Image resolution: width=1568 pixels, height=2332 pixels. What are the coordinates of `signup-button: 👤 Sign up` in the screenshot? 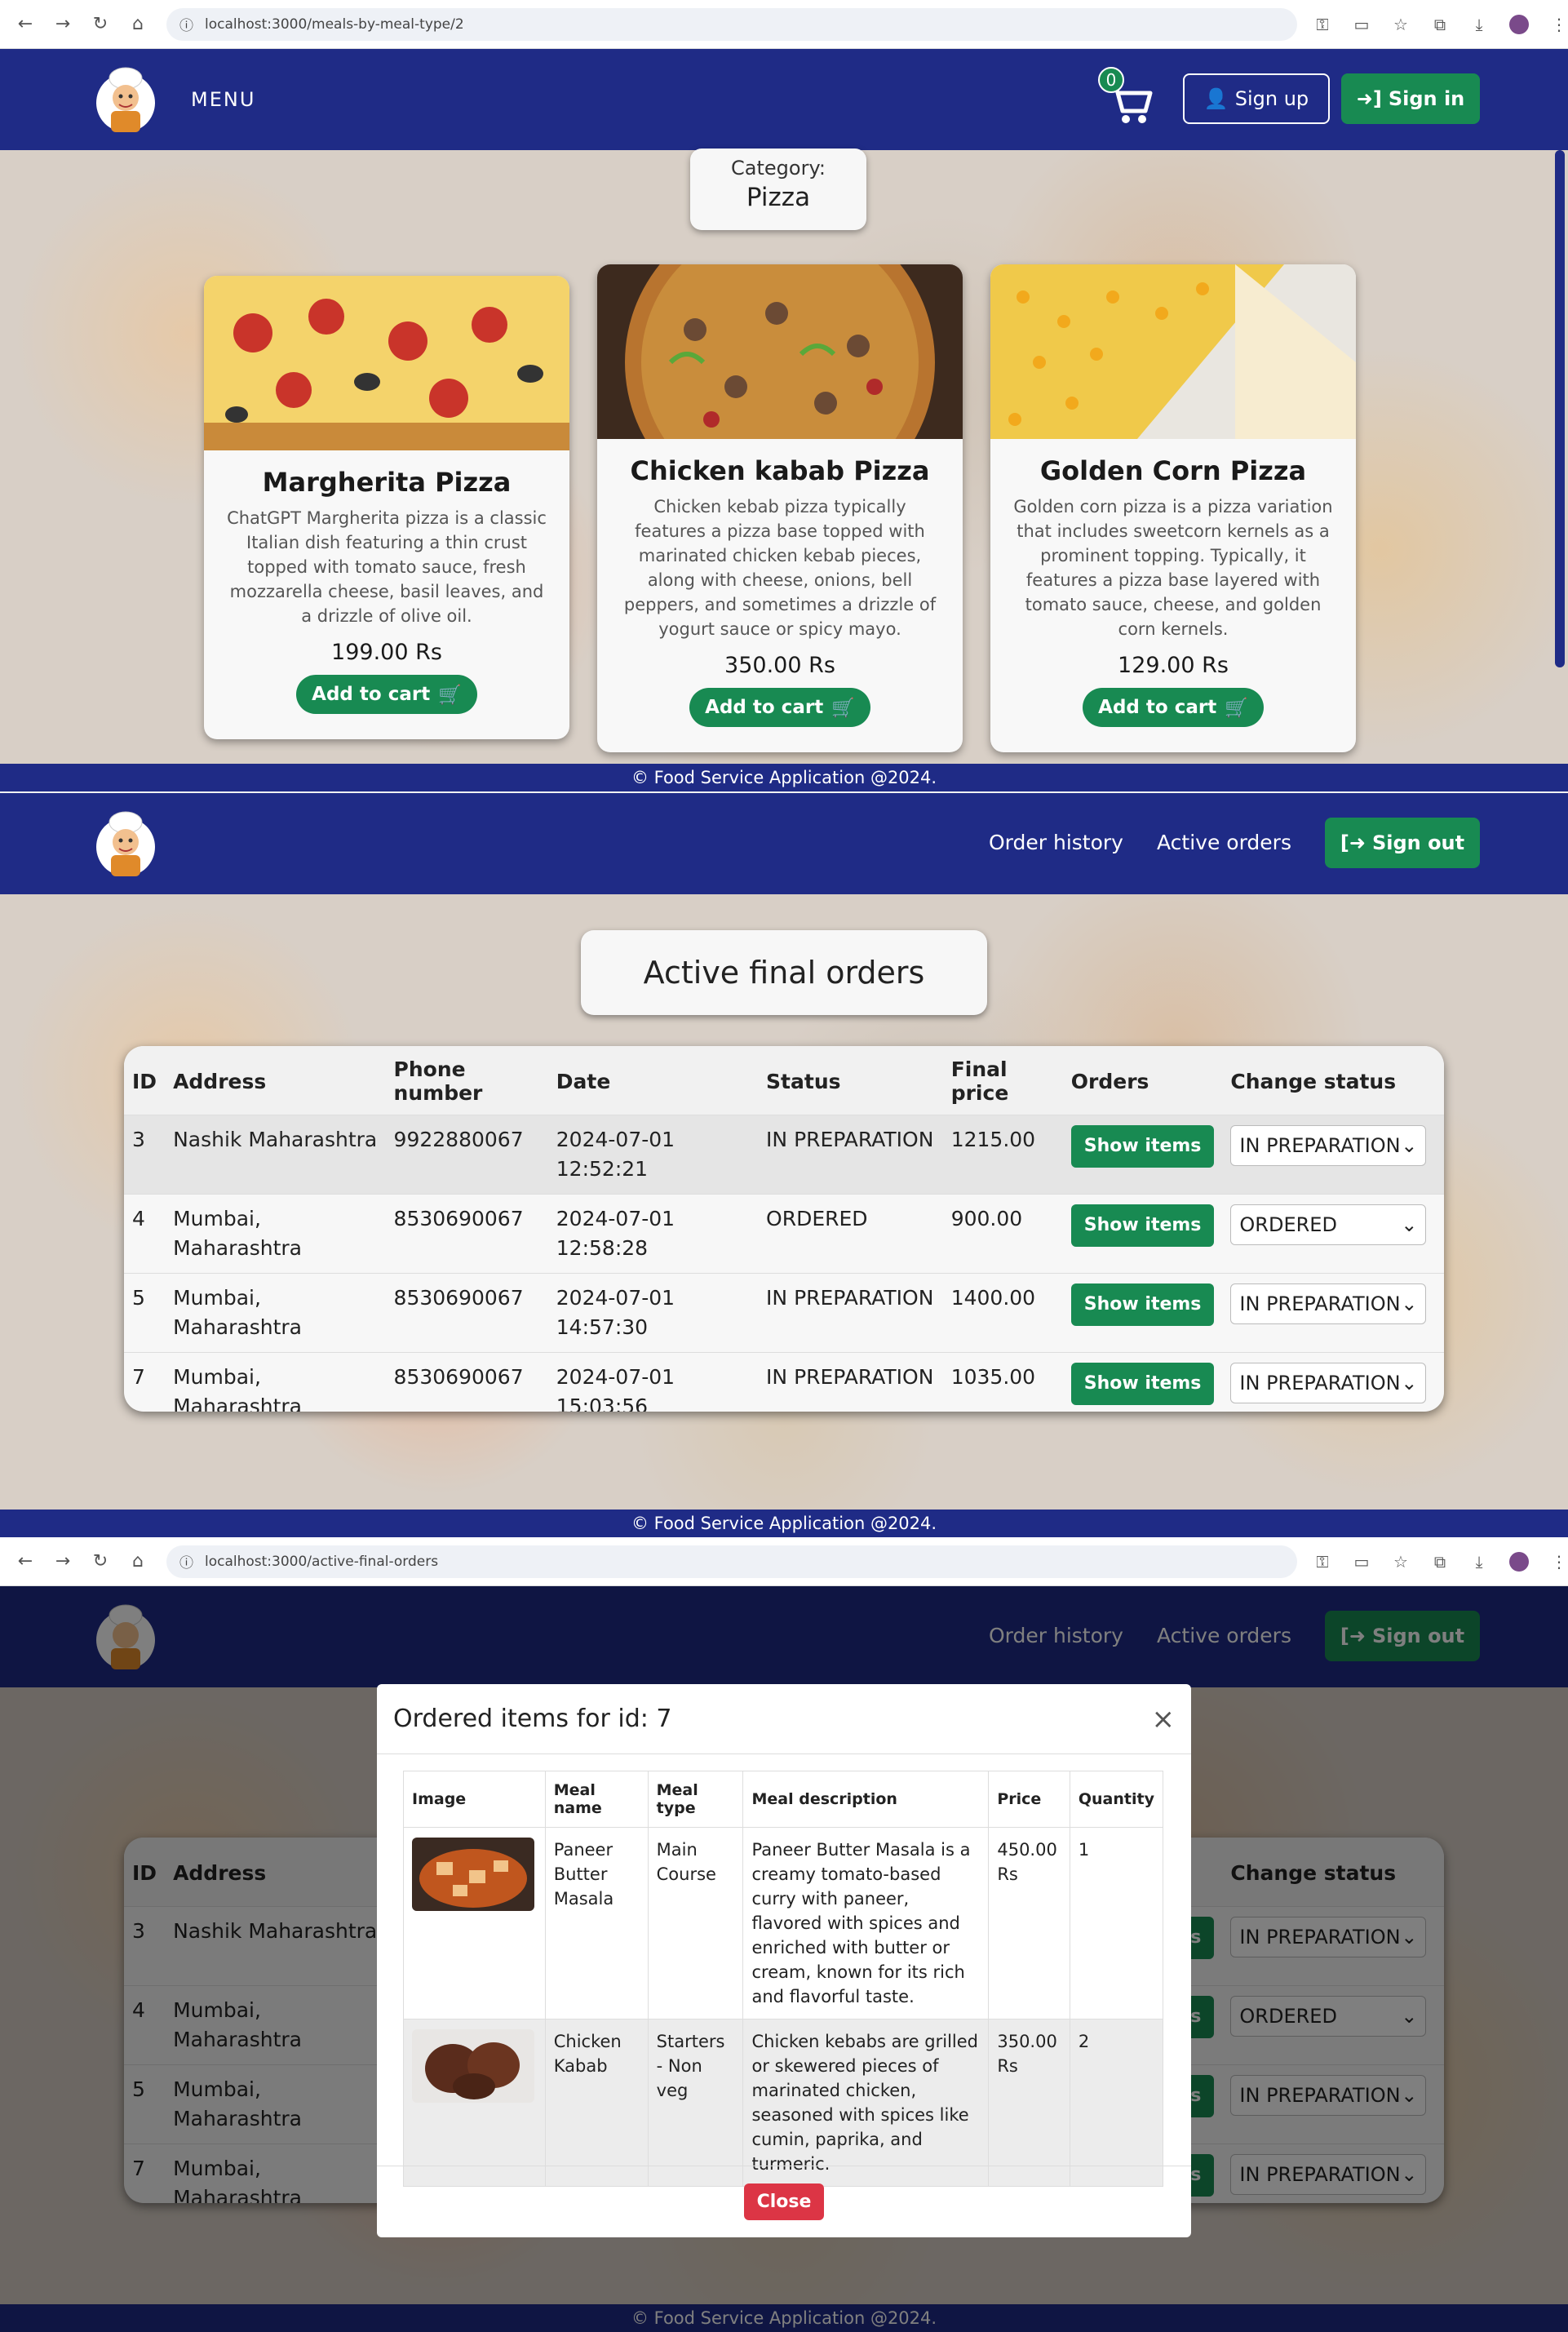 It's located at (1256, 98).